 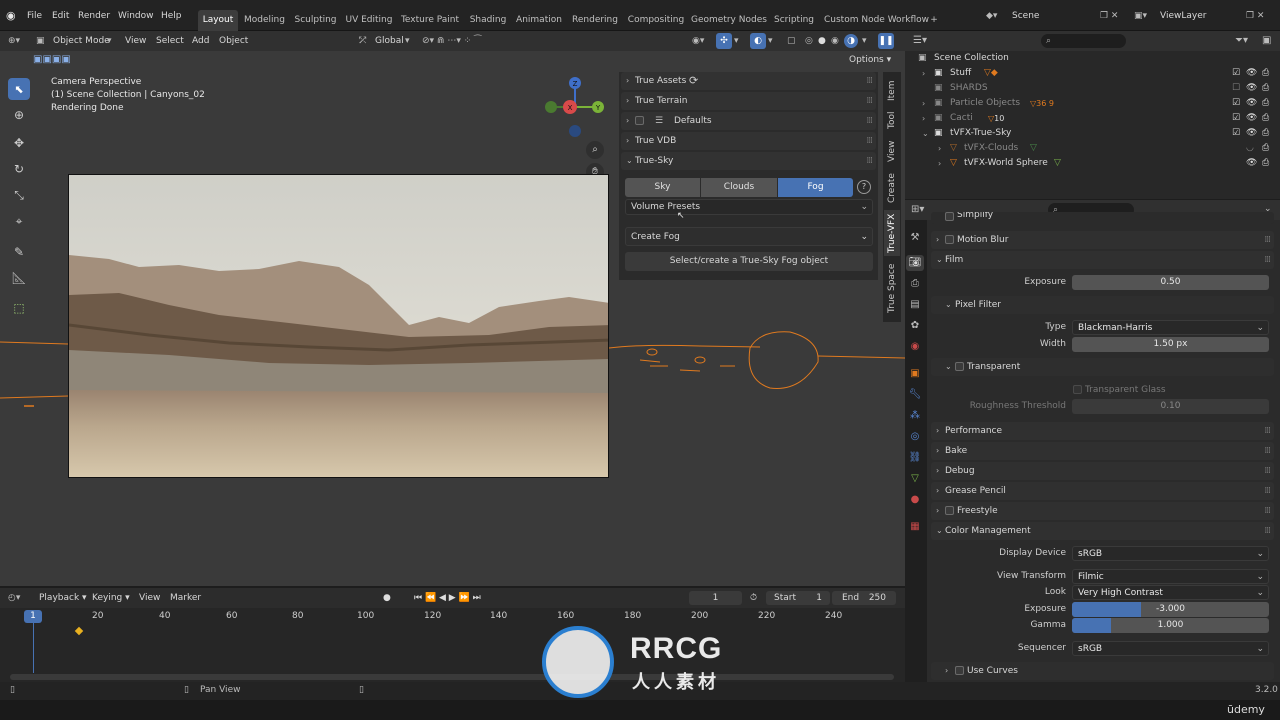 I want to click on tab-clouds: Clouds, so click(x=739, y=187).